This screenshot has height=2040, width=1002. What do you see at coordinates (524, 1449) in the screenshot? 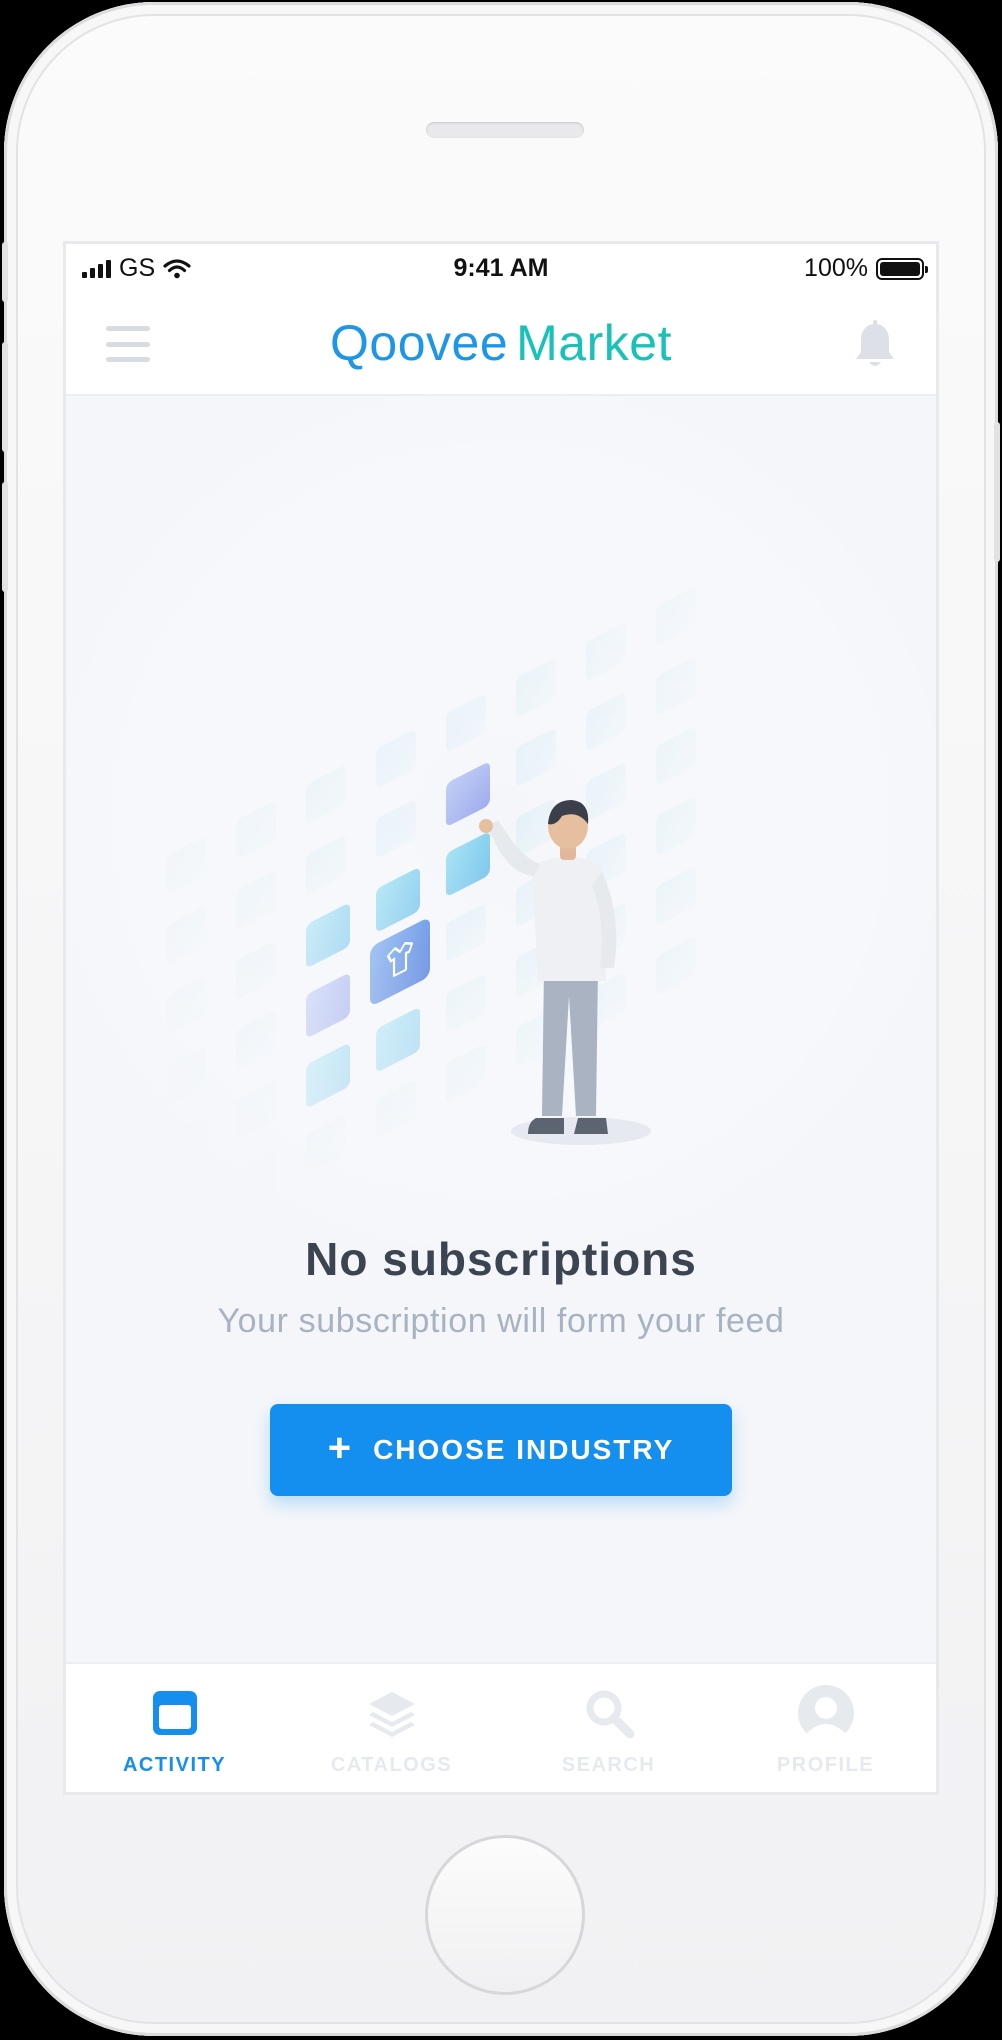
I see `choose-industry-label: CHOOSE INDUSTRY` at bounding box center [524, 1449].